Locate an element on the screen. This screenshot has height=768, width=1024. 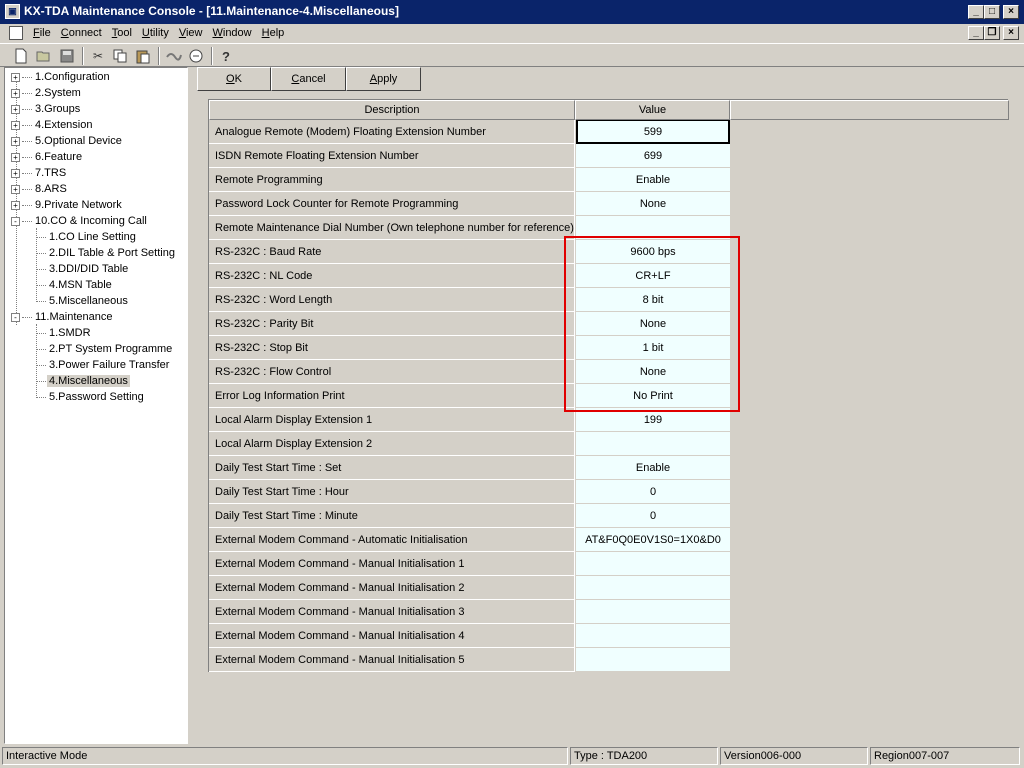
row-value: 1 bit is located at coordinates (653, 348).